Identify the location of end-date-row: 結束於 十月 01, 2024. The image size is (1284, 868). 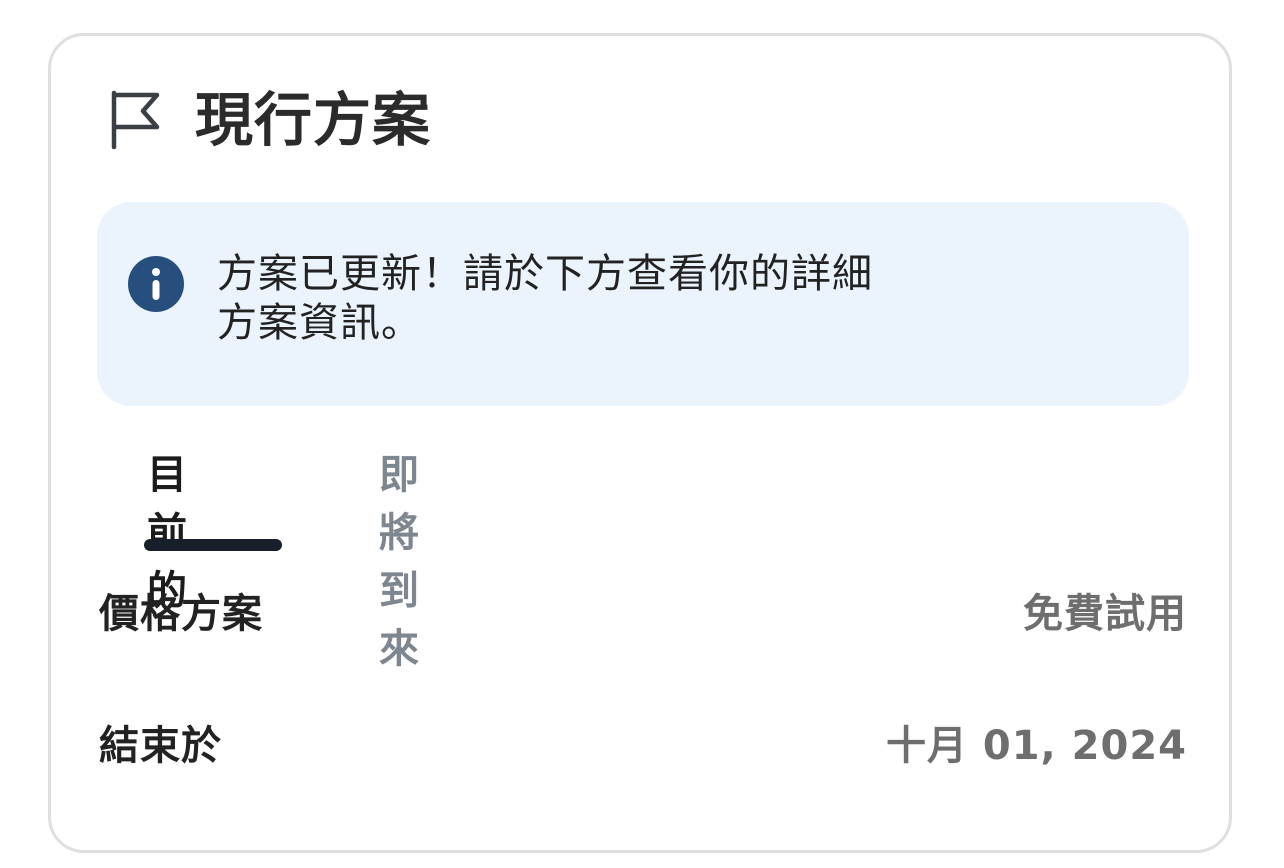
(643, 746).